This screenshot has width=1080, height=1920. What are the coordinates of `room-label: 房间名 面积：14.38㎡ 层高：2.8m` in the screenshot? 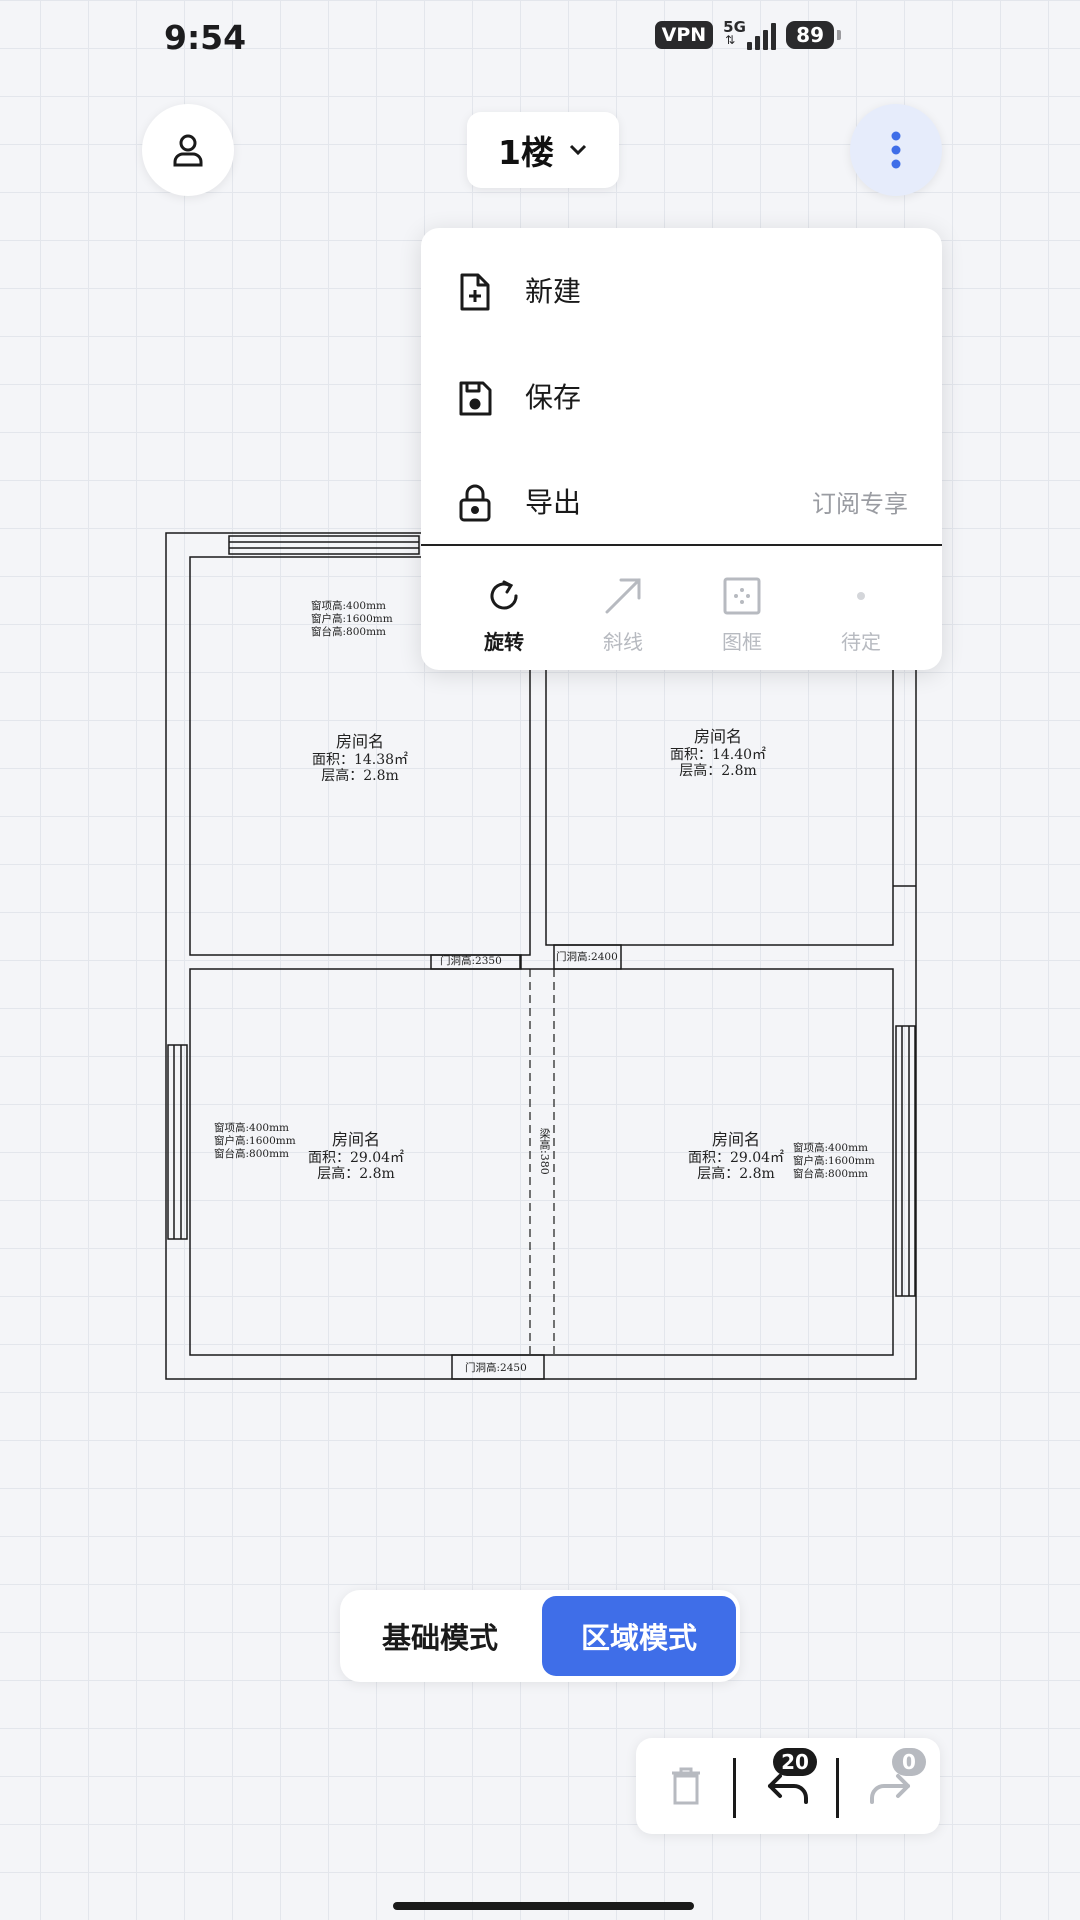 It's located at (360, 758).